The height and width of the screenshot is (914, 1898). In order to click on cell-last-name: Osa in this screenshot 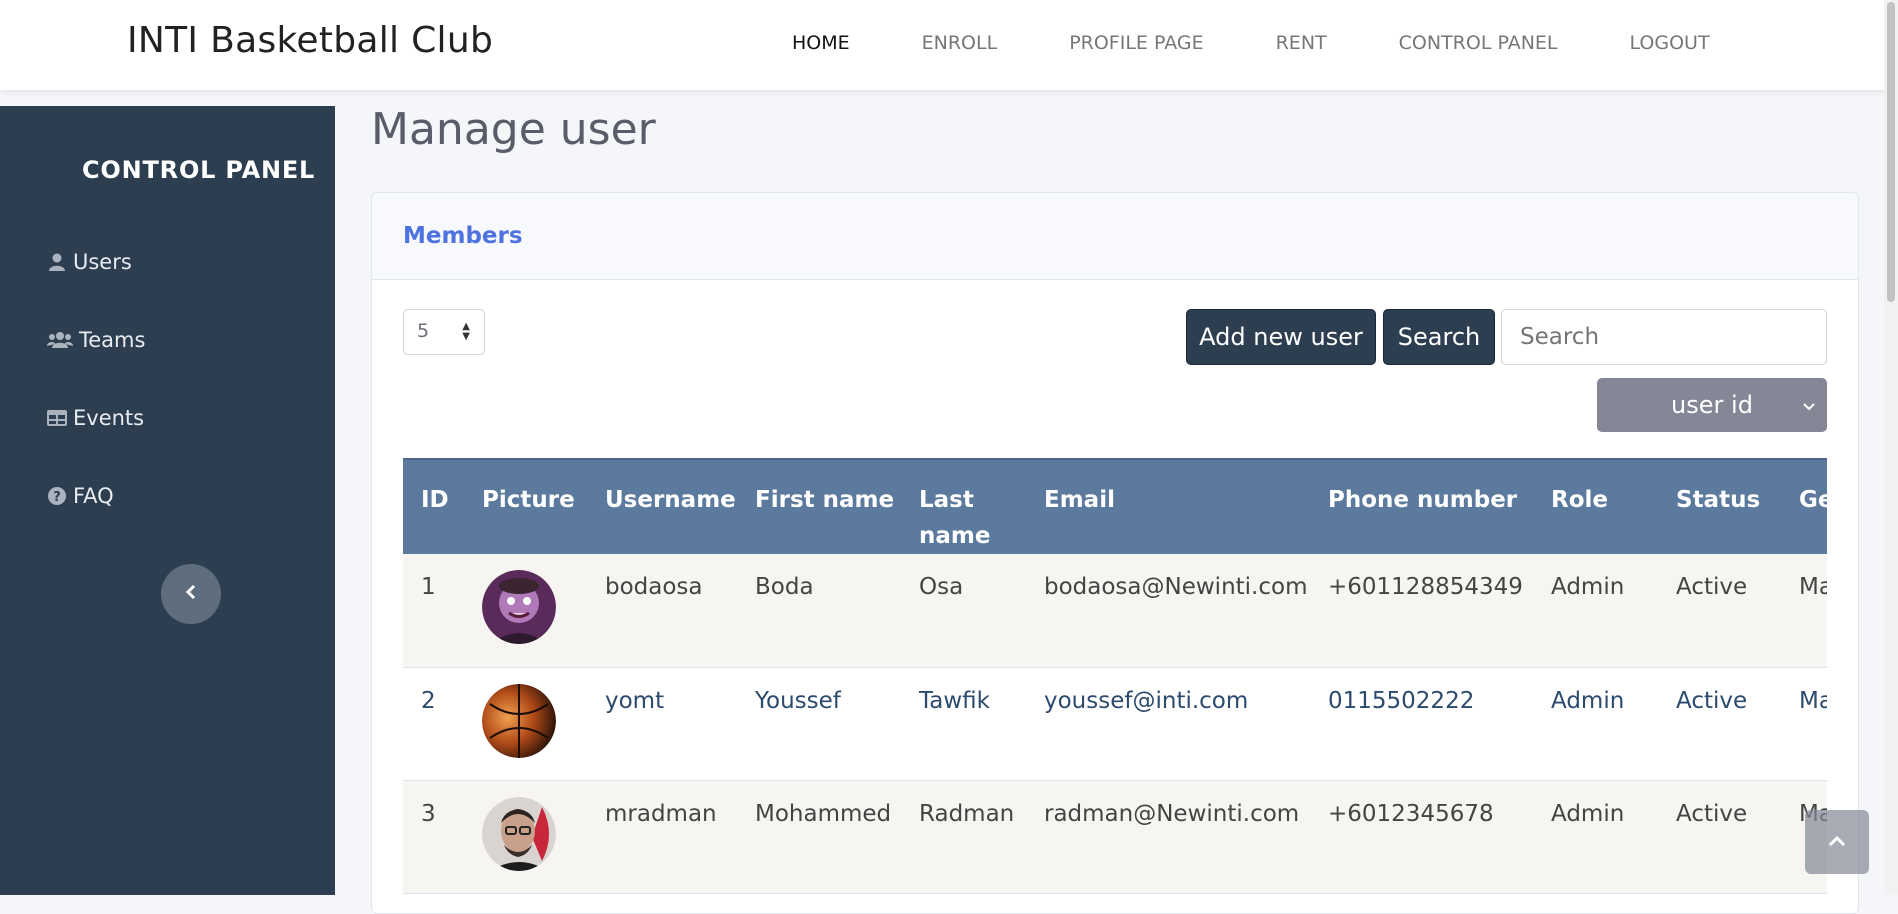, I will do `click(963, 611)`.